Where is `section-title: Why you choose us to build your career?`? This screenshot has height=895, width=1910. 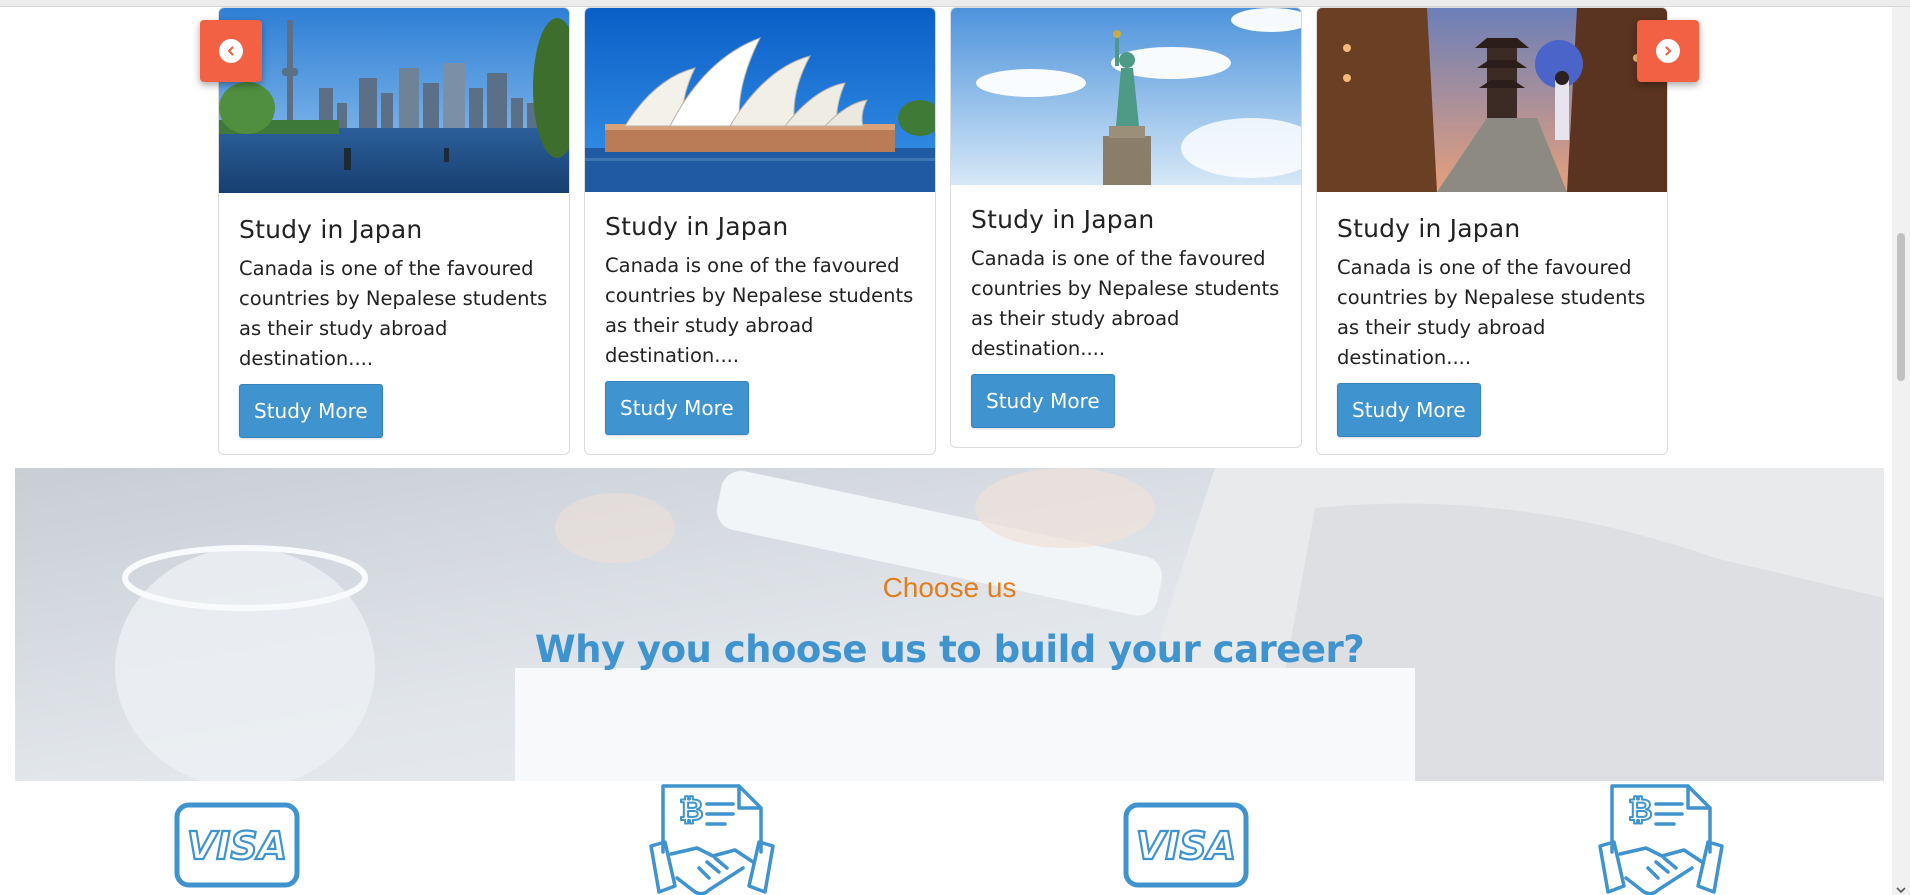
section-title: Why you choose us to build your career? is located at coordinates (949, 649).